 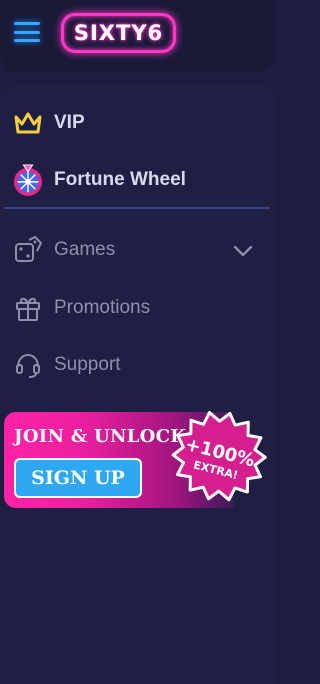 I want to click on gift-icon, so click(x=28, y=308).